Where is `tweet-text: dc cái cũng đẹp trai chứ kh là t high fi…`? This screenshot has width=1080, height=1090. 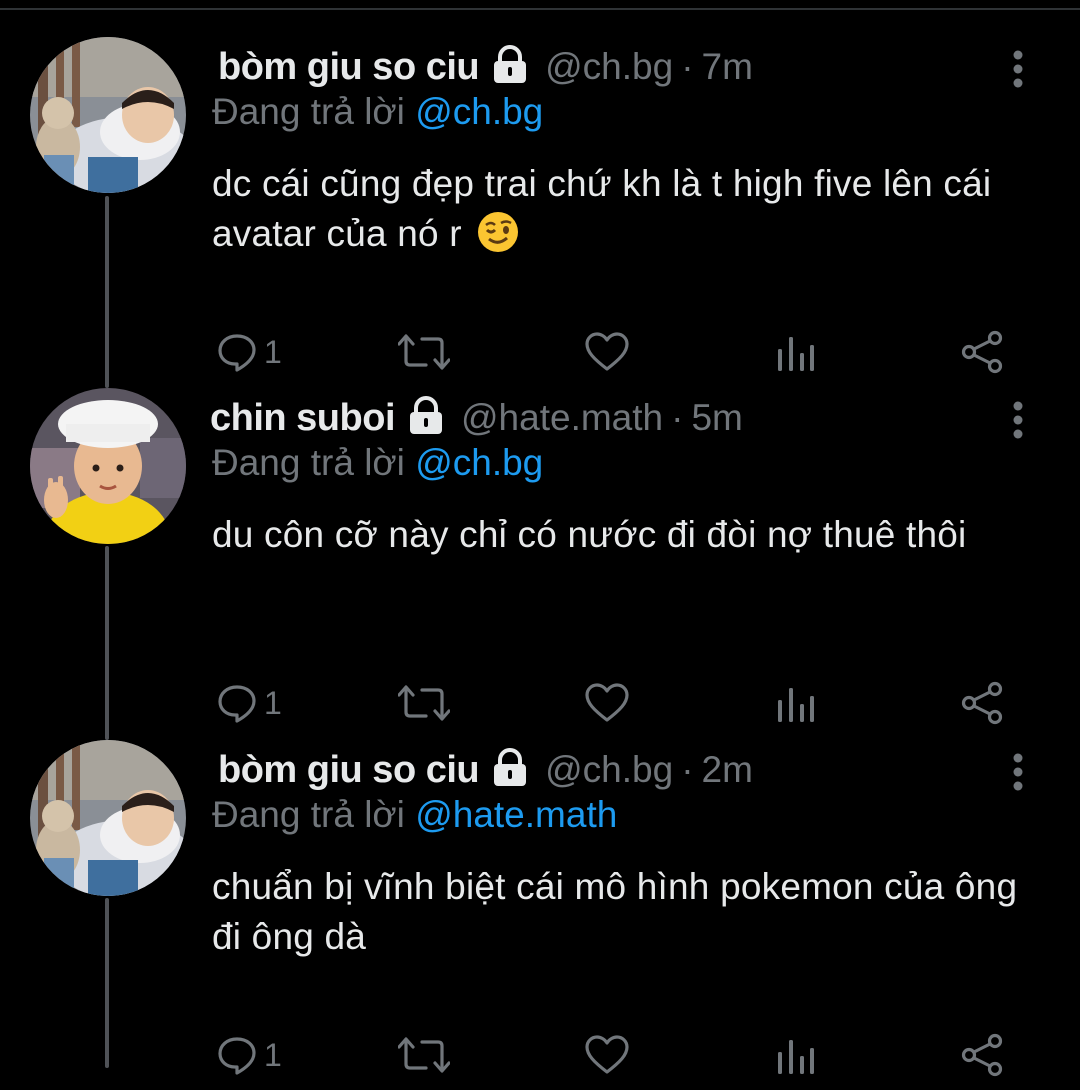 tweet-text: dc cái cũng đẹp trai chứ kh là t high fi… is located at coordinates (632, 213).